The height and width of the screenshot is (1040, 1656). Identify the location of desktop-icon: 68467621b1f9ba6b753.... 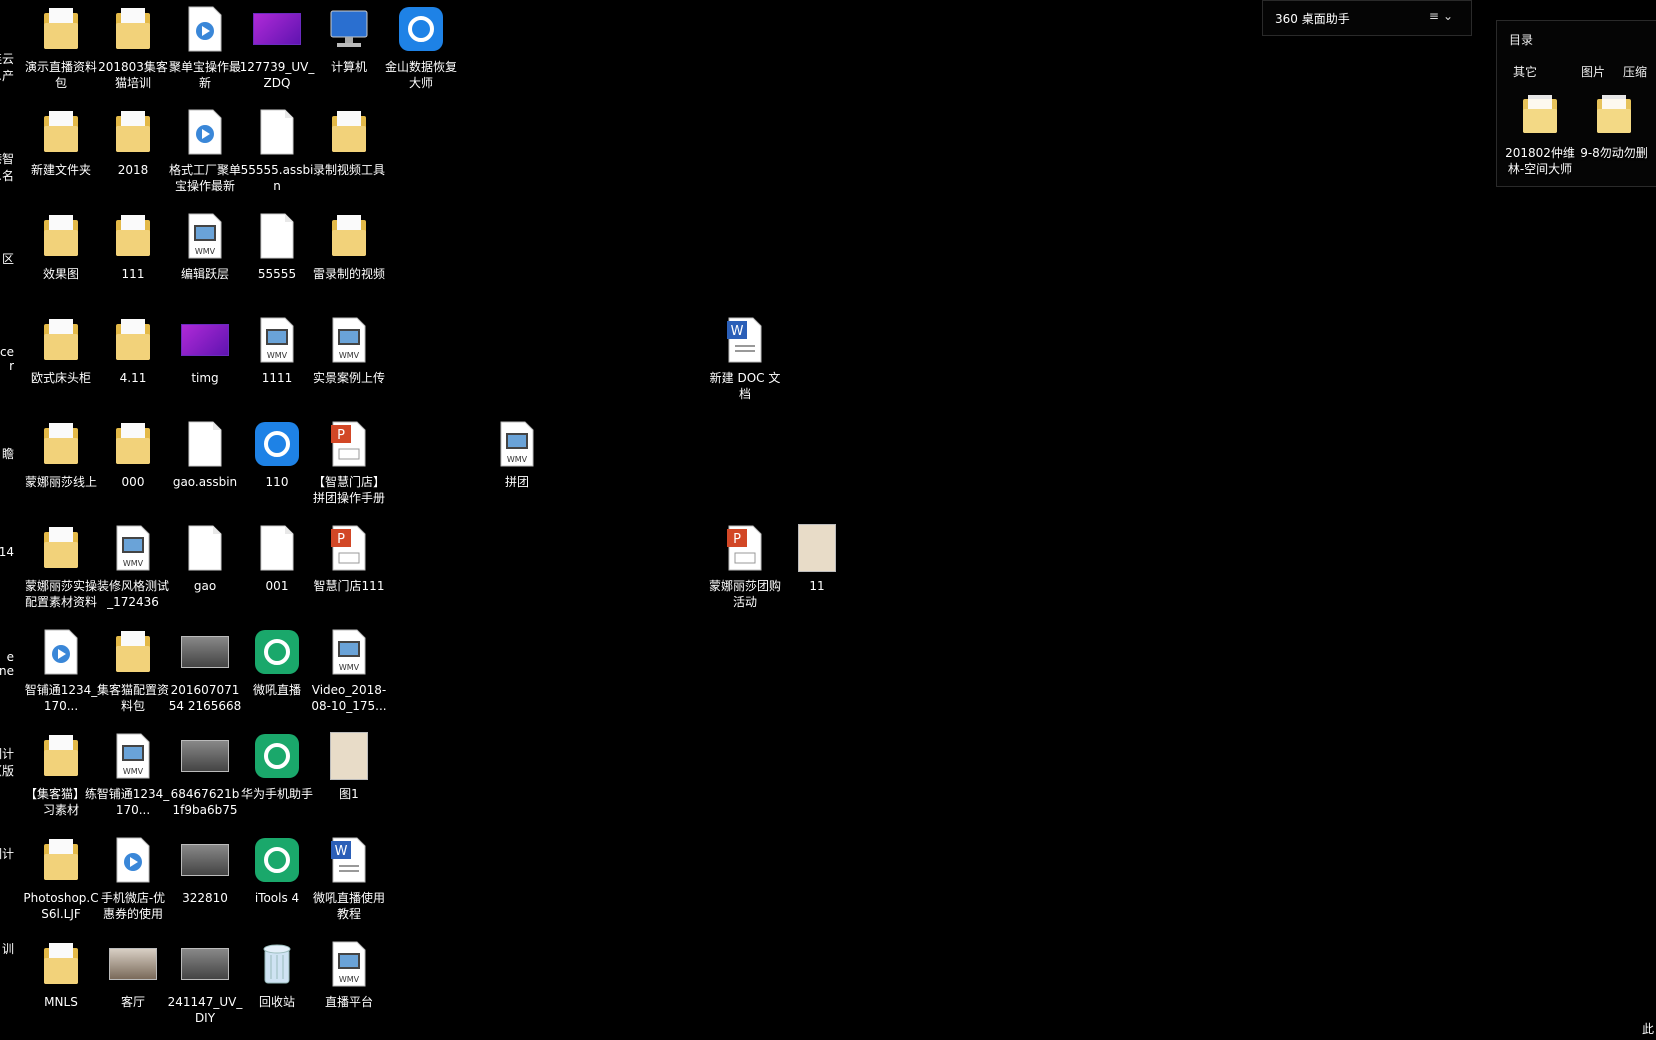
(205, 782).